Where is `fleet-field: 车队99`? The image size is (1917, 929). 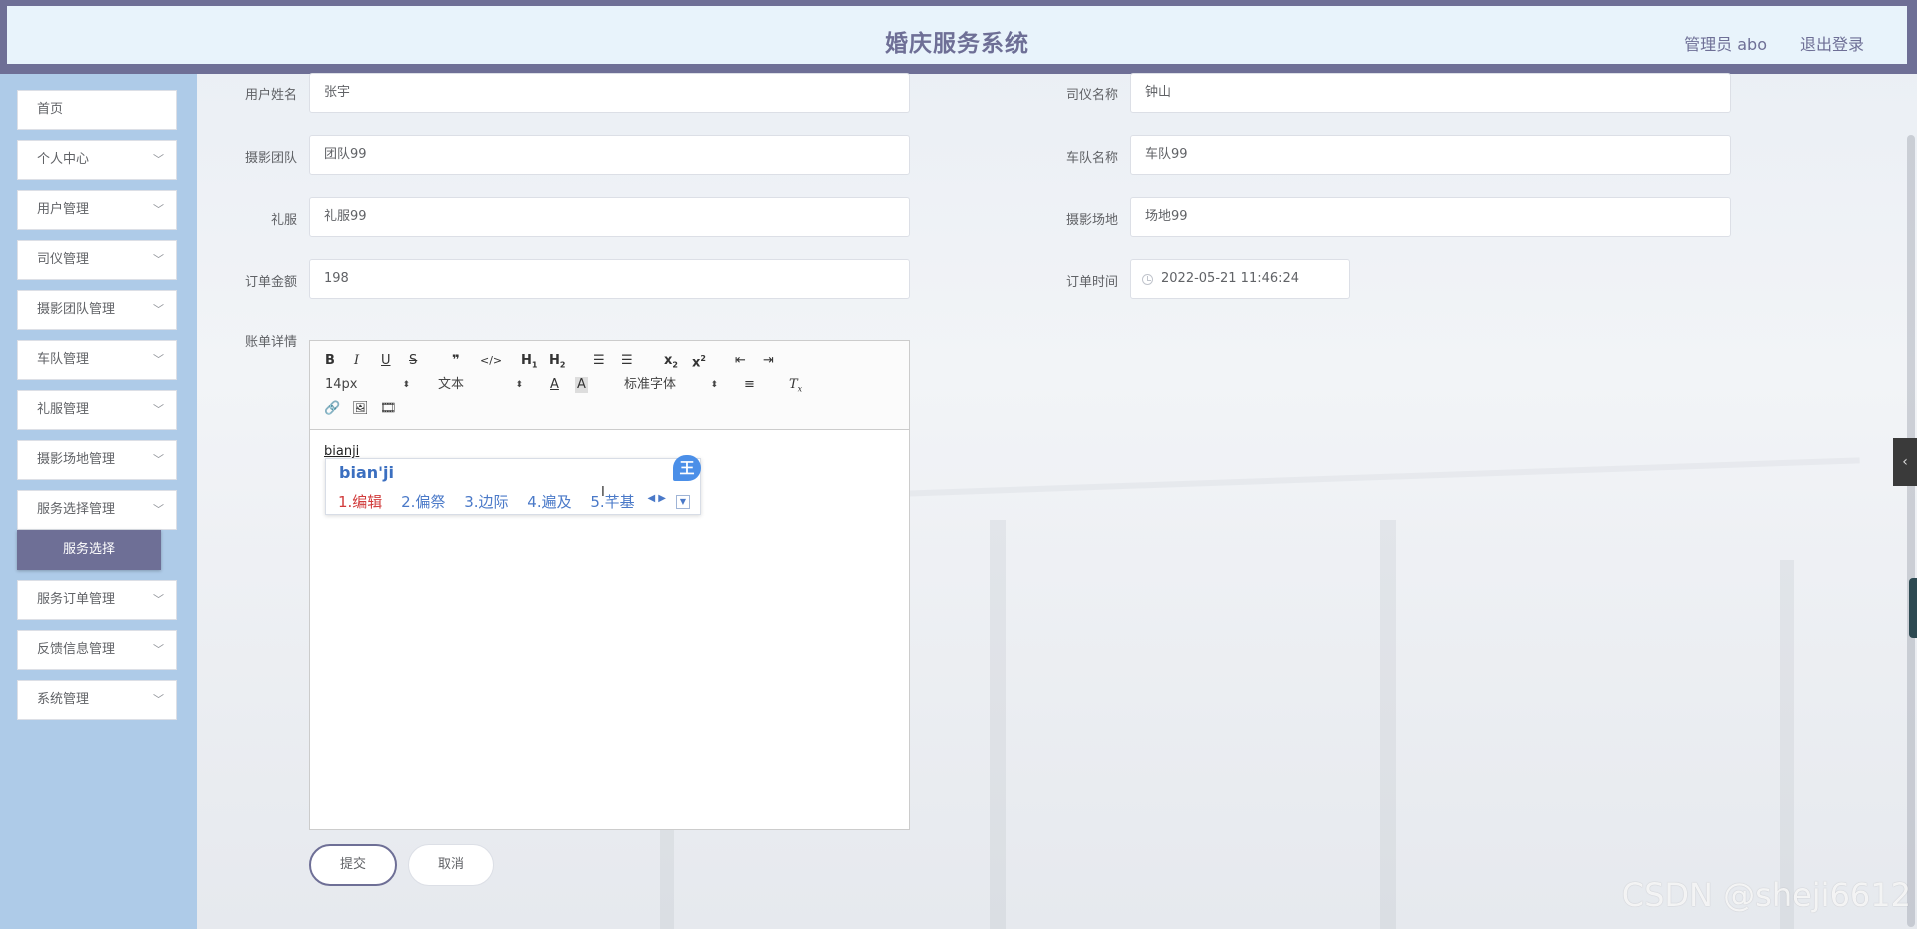 fleet-field: 车队99 is located at coordinates (1430, 155).